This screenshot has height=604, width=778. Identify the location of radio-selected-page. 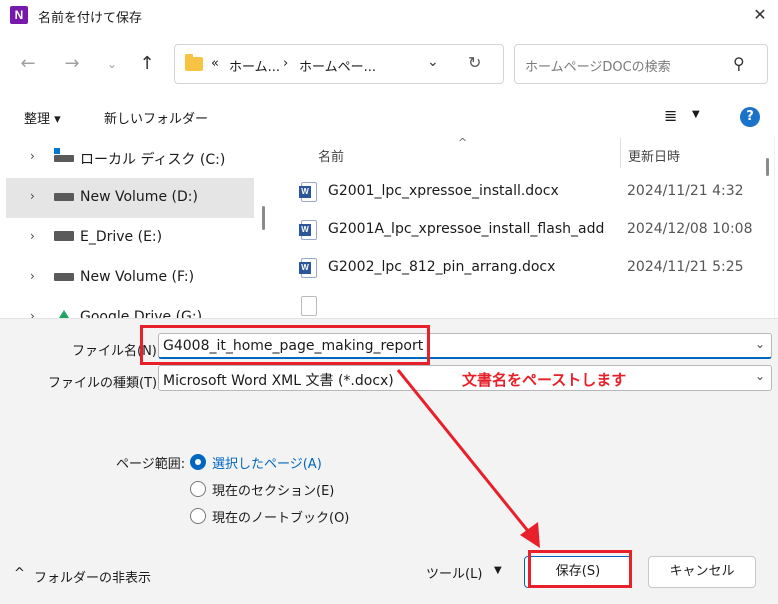
(198, 462).